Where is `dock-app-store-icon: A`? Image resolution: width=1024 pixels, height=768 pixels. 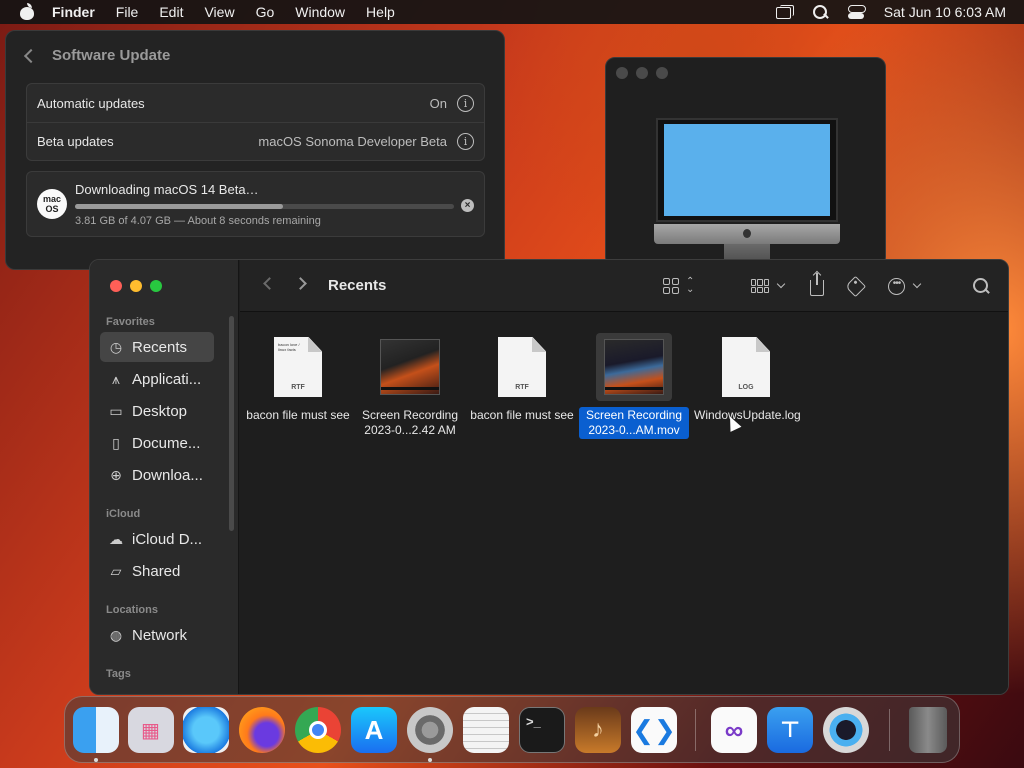 dock-app-store-icon: A is located at coordinates (374, 730).